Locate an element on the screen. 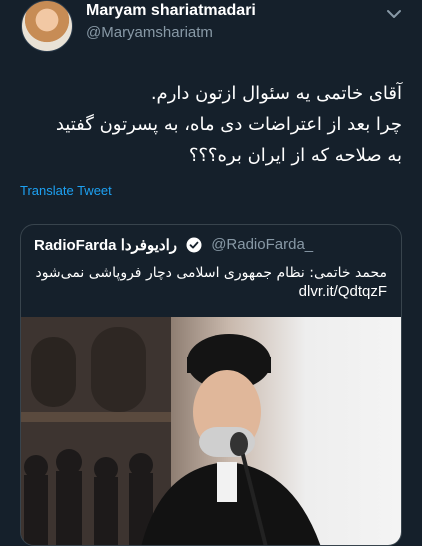 The width and height of the screenshot is (422, 546). quoted-author-name: RadioFarda رادیوفردا is located at coordinates (105, 245).